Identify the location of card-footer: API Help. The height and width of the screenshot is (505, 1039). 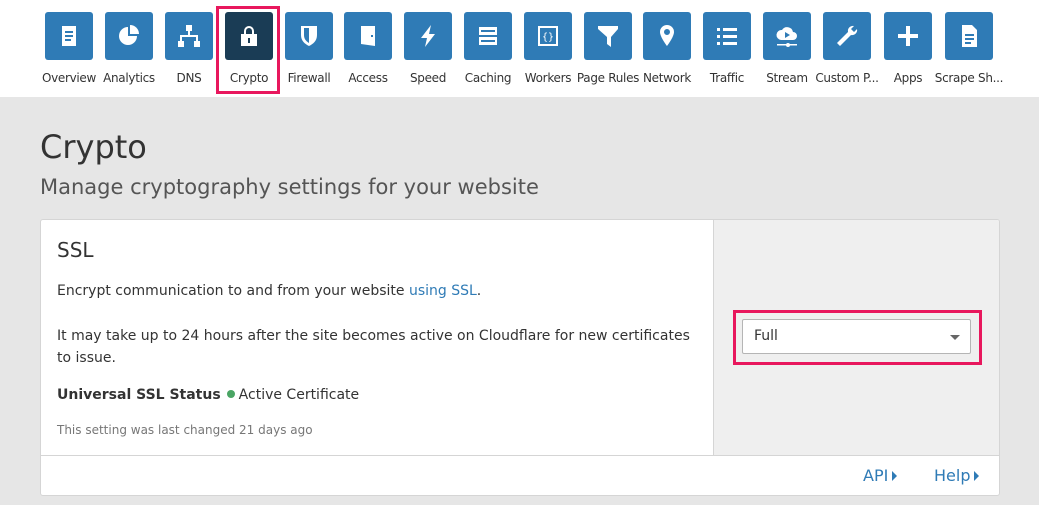
(520, 475).